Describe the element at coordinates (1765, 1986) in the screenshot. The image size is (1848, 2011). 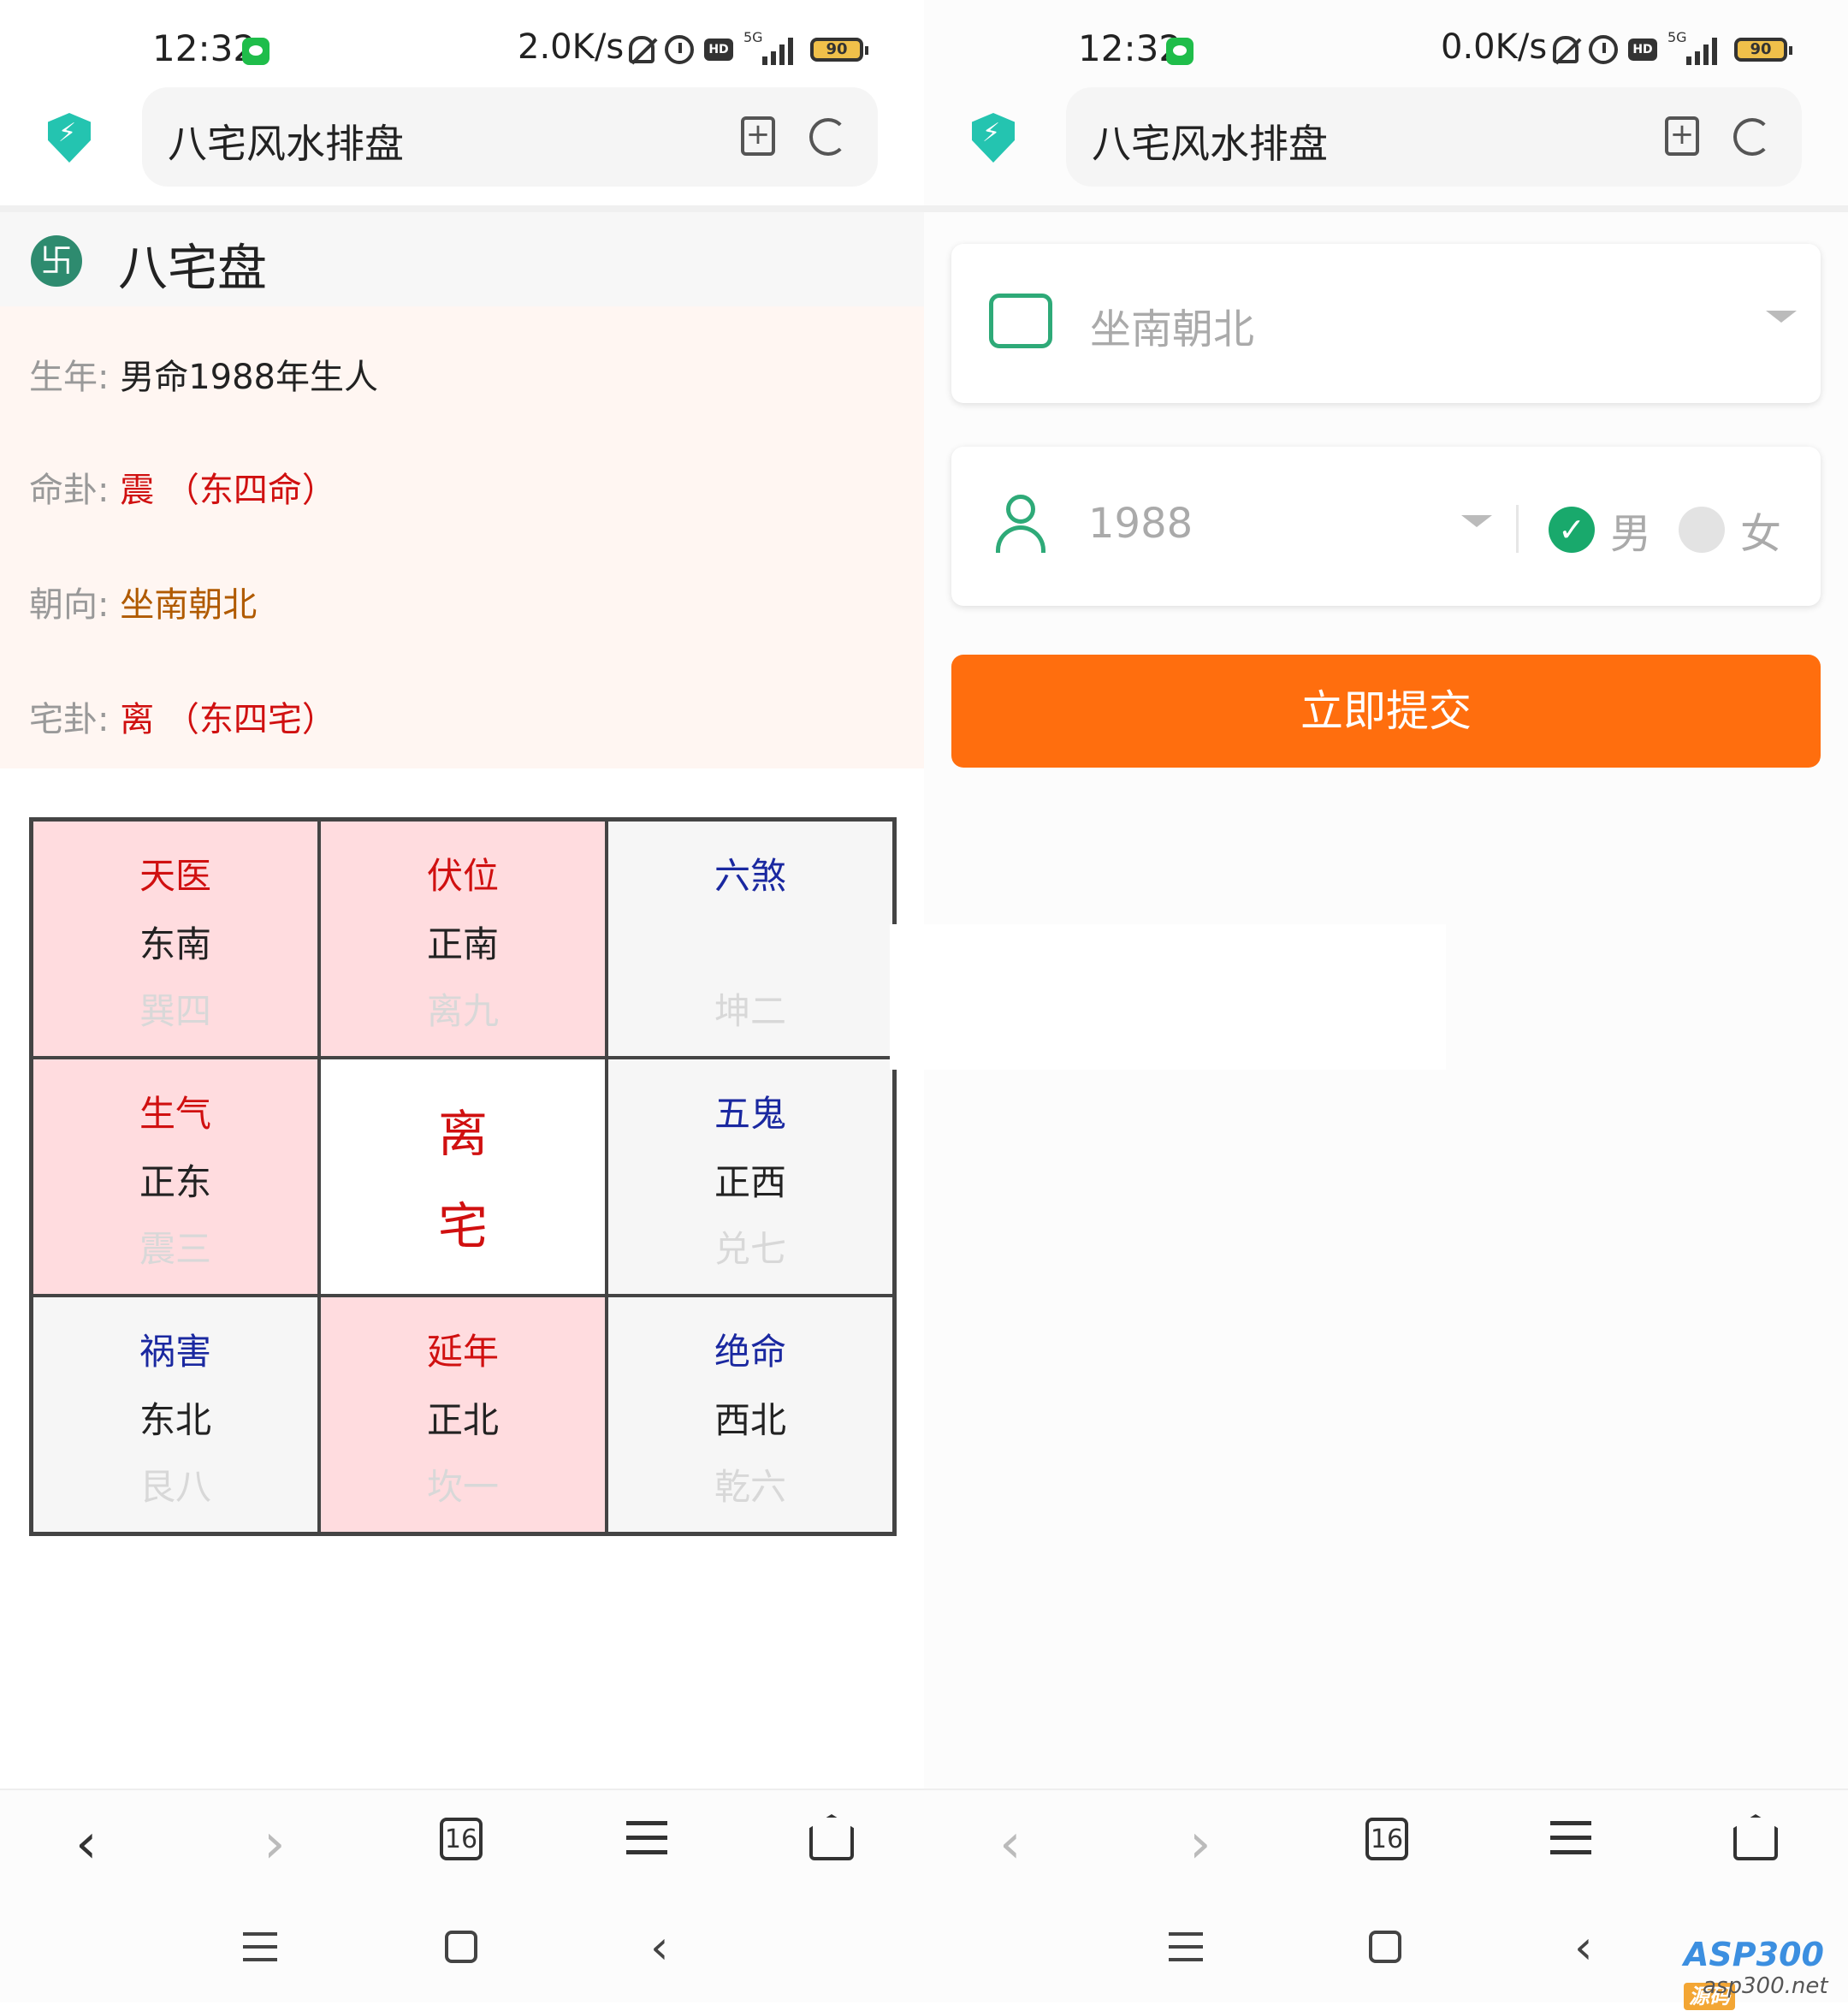
I see `watermark-url: asp300.net` at that location.